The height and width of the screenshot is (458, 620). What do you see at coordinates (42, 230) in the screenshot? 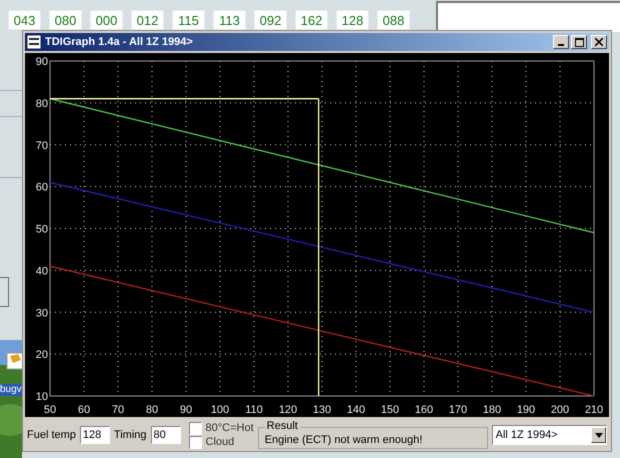
I see `y-tick-label: 50` at bounding box center [42, 230].